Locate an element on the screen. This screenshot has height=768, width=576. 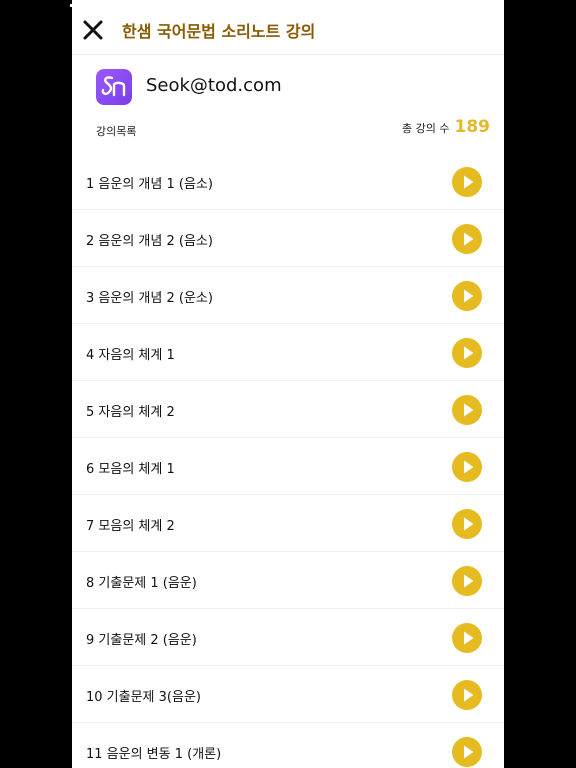
lecture-item: 4 자음의 체계 1 is located at coordinates (288, 352).